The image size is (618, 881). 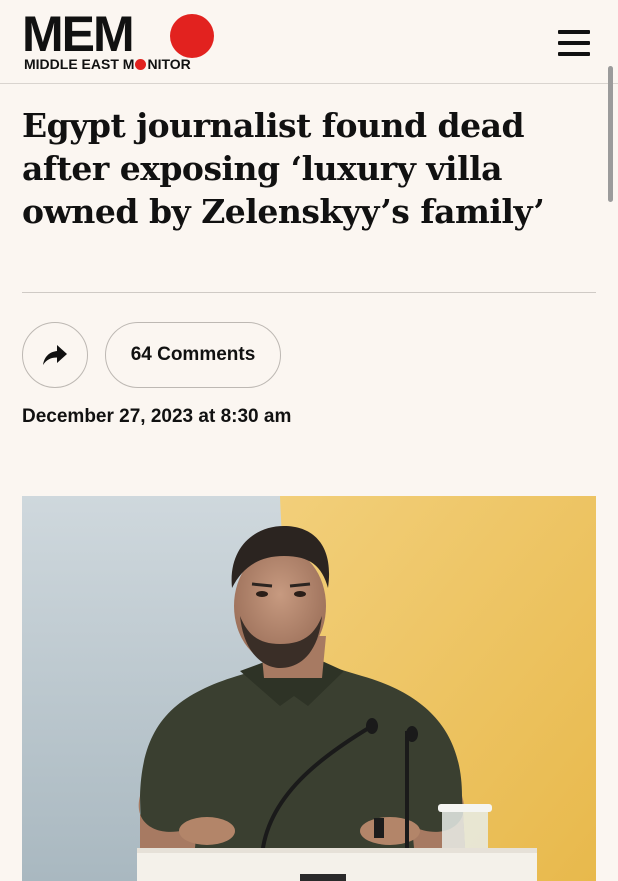 I want to click on share-arrow-icon, so click(x=55, y=355).